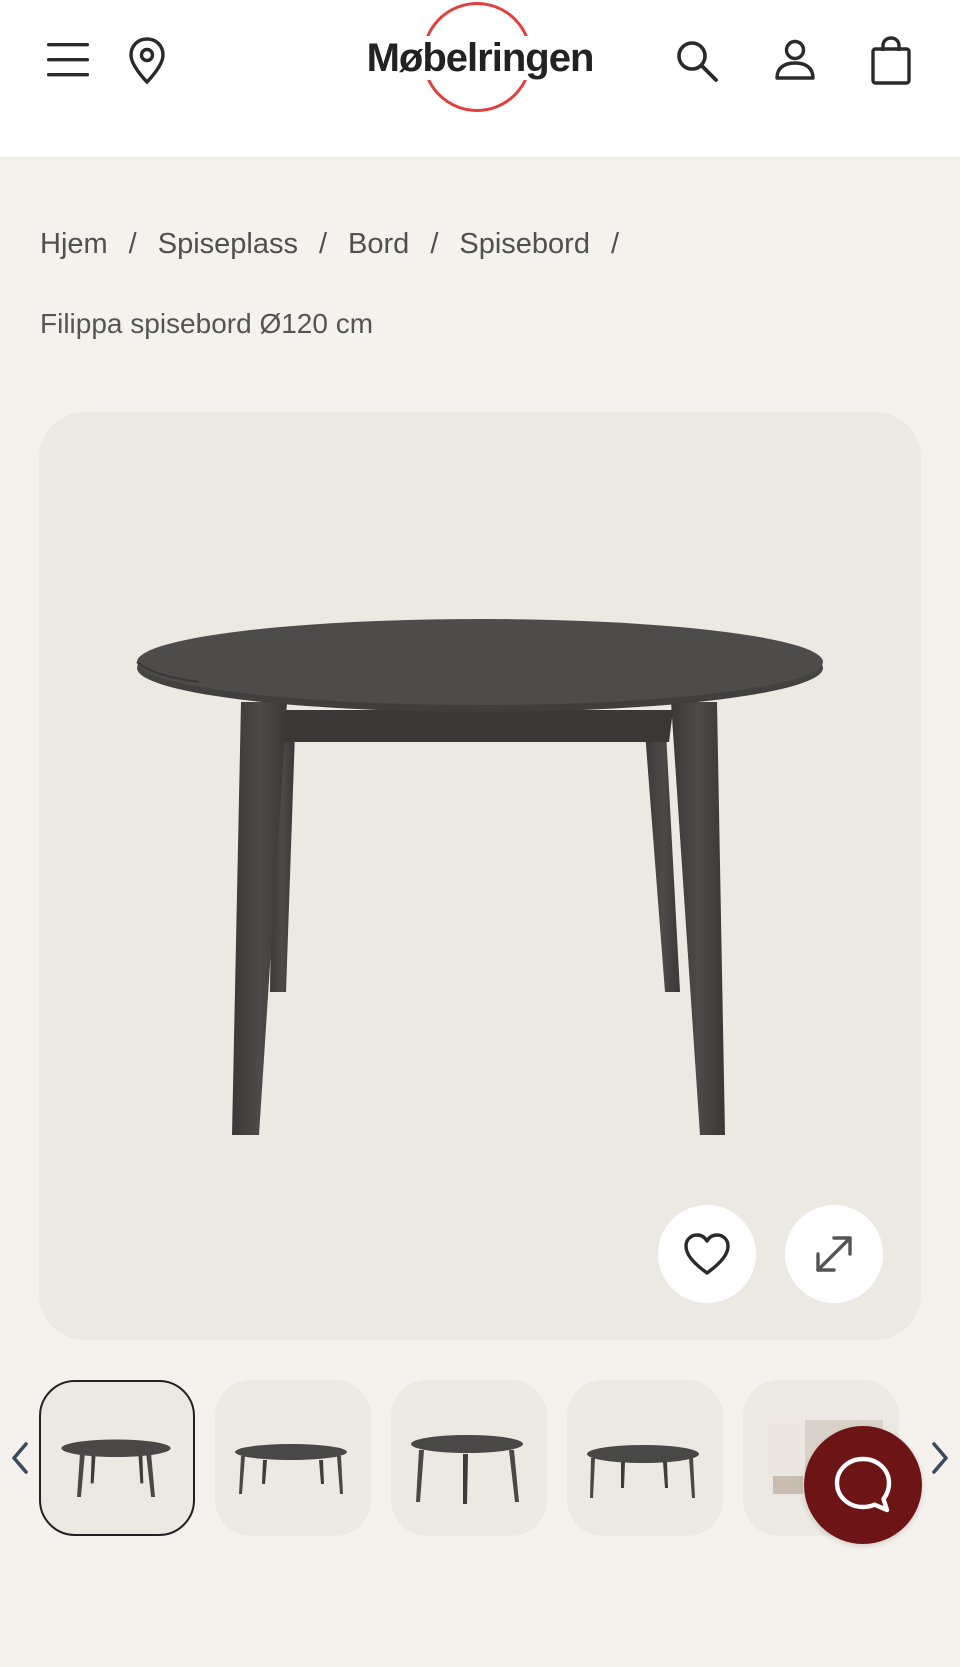 Image resolution: width=960 pixels, height=1667 pixels. I want to click on chat-button, so click(863, 1485).